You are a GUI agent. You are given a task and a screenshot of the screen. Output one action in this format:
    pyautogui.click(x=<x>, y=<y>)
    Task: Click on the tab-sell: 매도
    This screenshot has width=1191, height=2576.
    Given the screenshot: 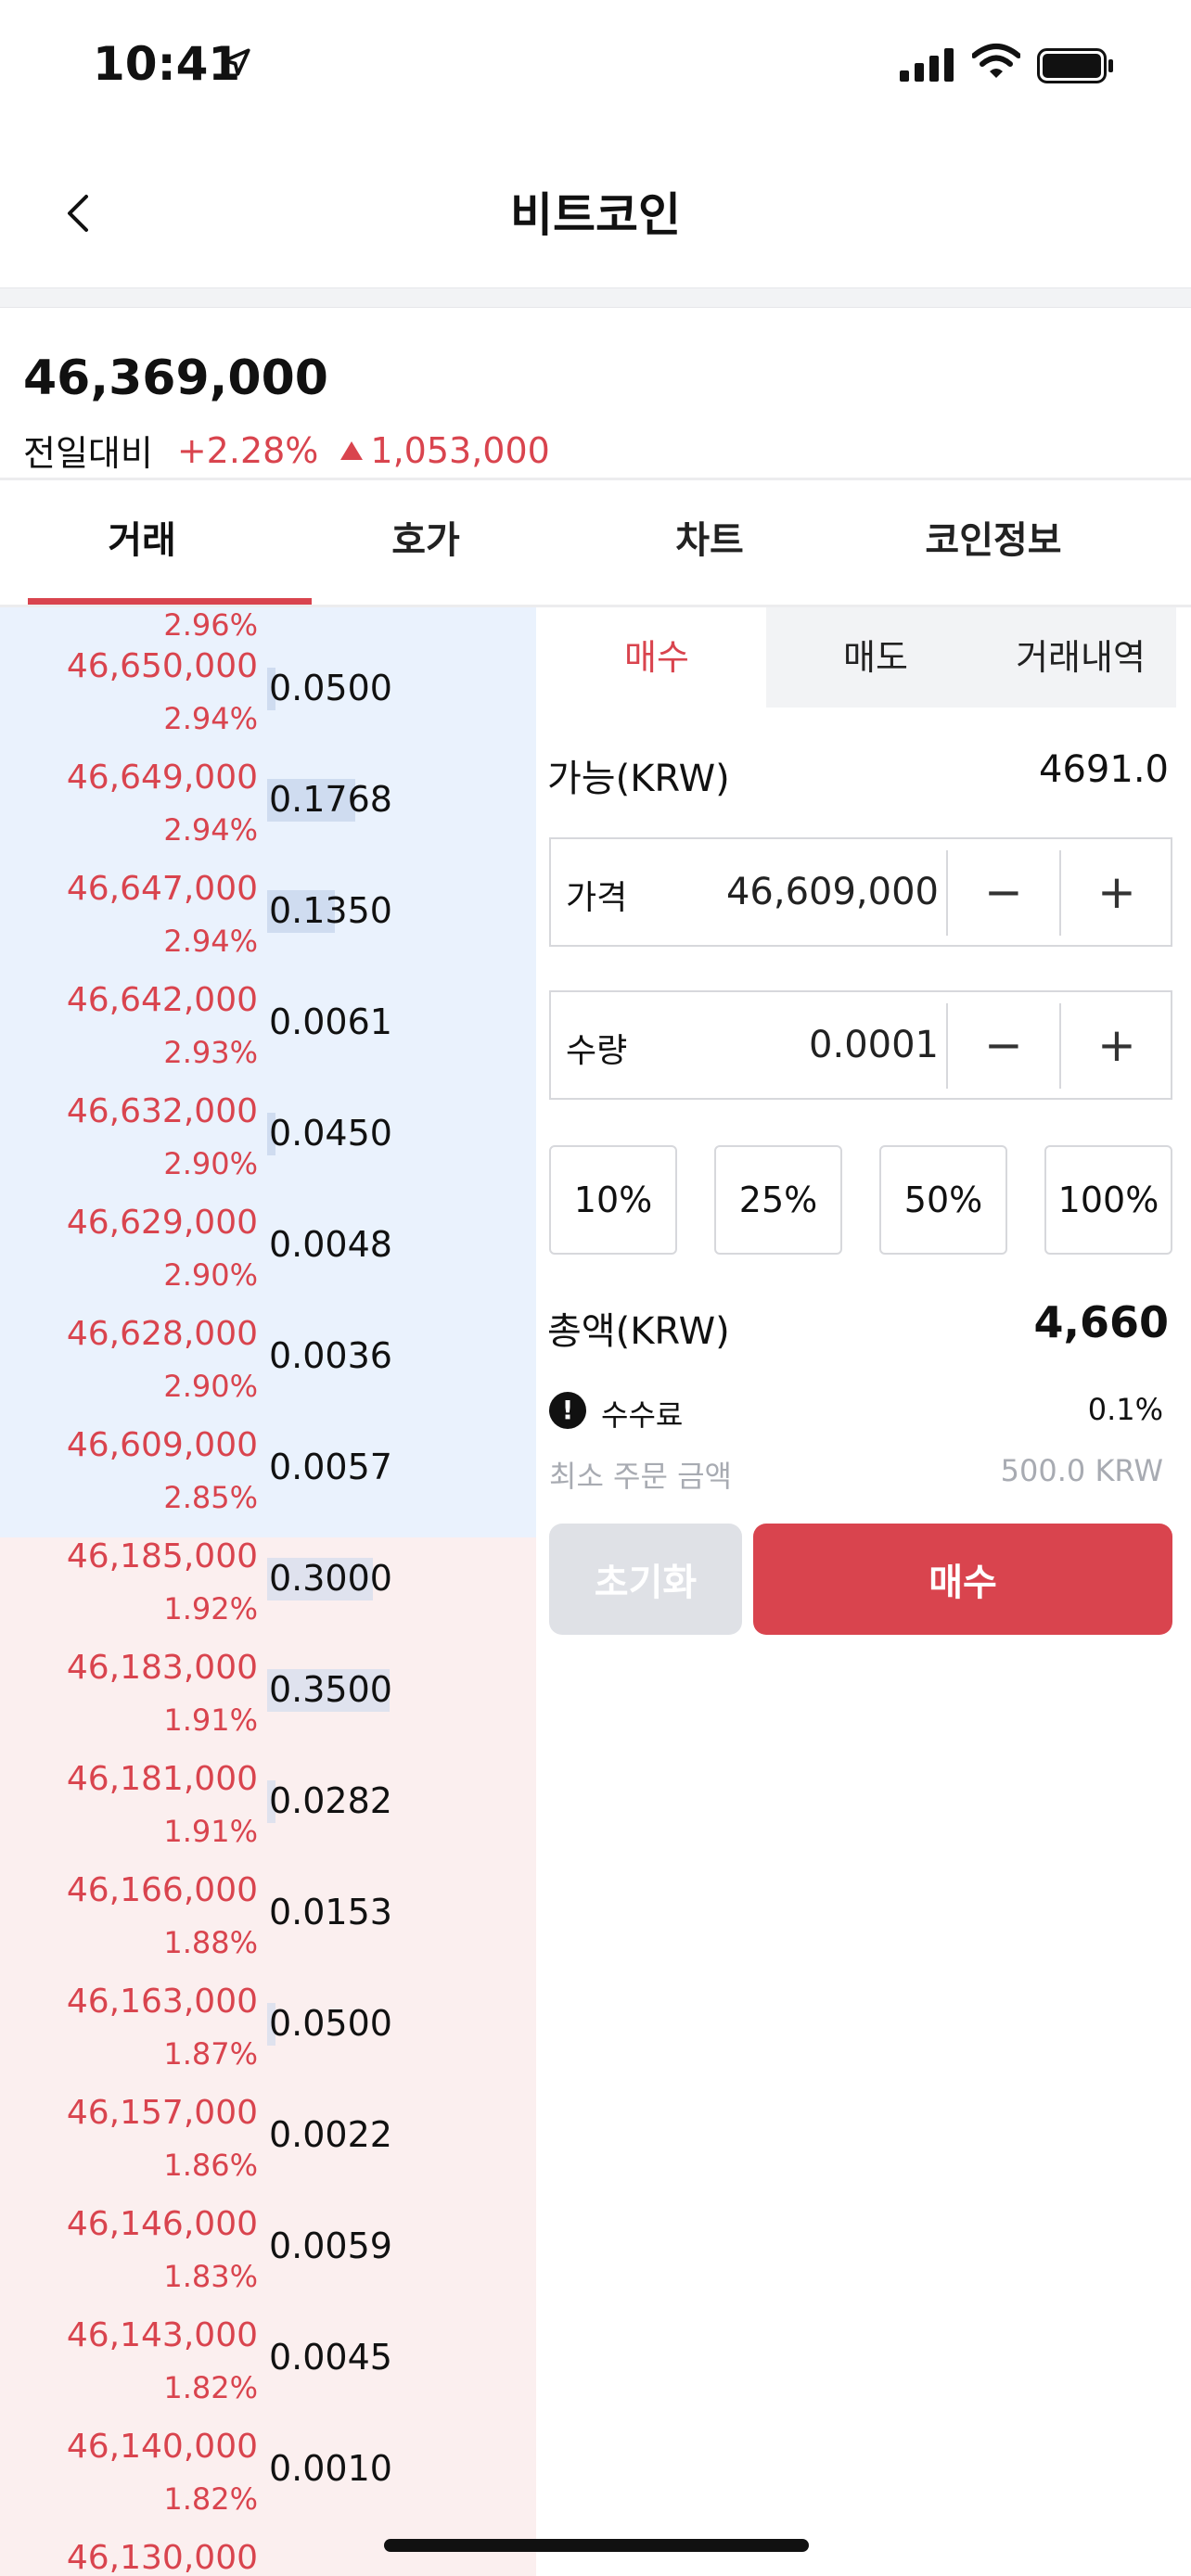 What is the action you would take?
    pyautogui.click(x=875, y=657)
    